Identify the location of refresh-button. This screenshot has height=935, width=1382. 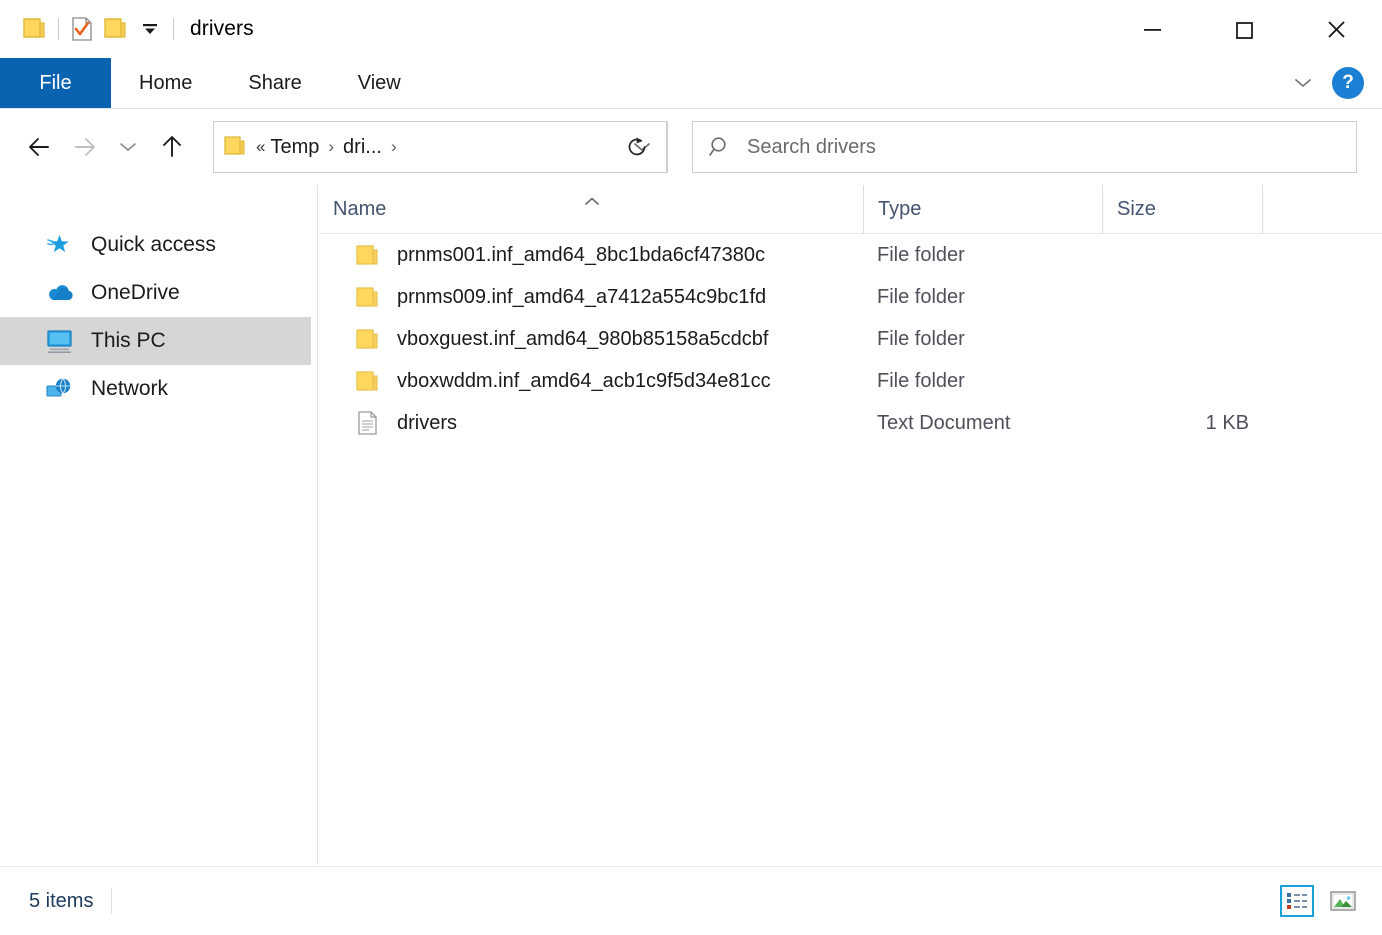
(637, 147).